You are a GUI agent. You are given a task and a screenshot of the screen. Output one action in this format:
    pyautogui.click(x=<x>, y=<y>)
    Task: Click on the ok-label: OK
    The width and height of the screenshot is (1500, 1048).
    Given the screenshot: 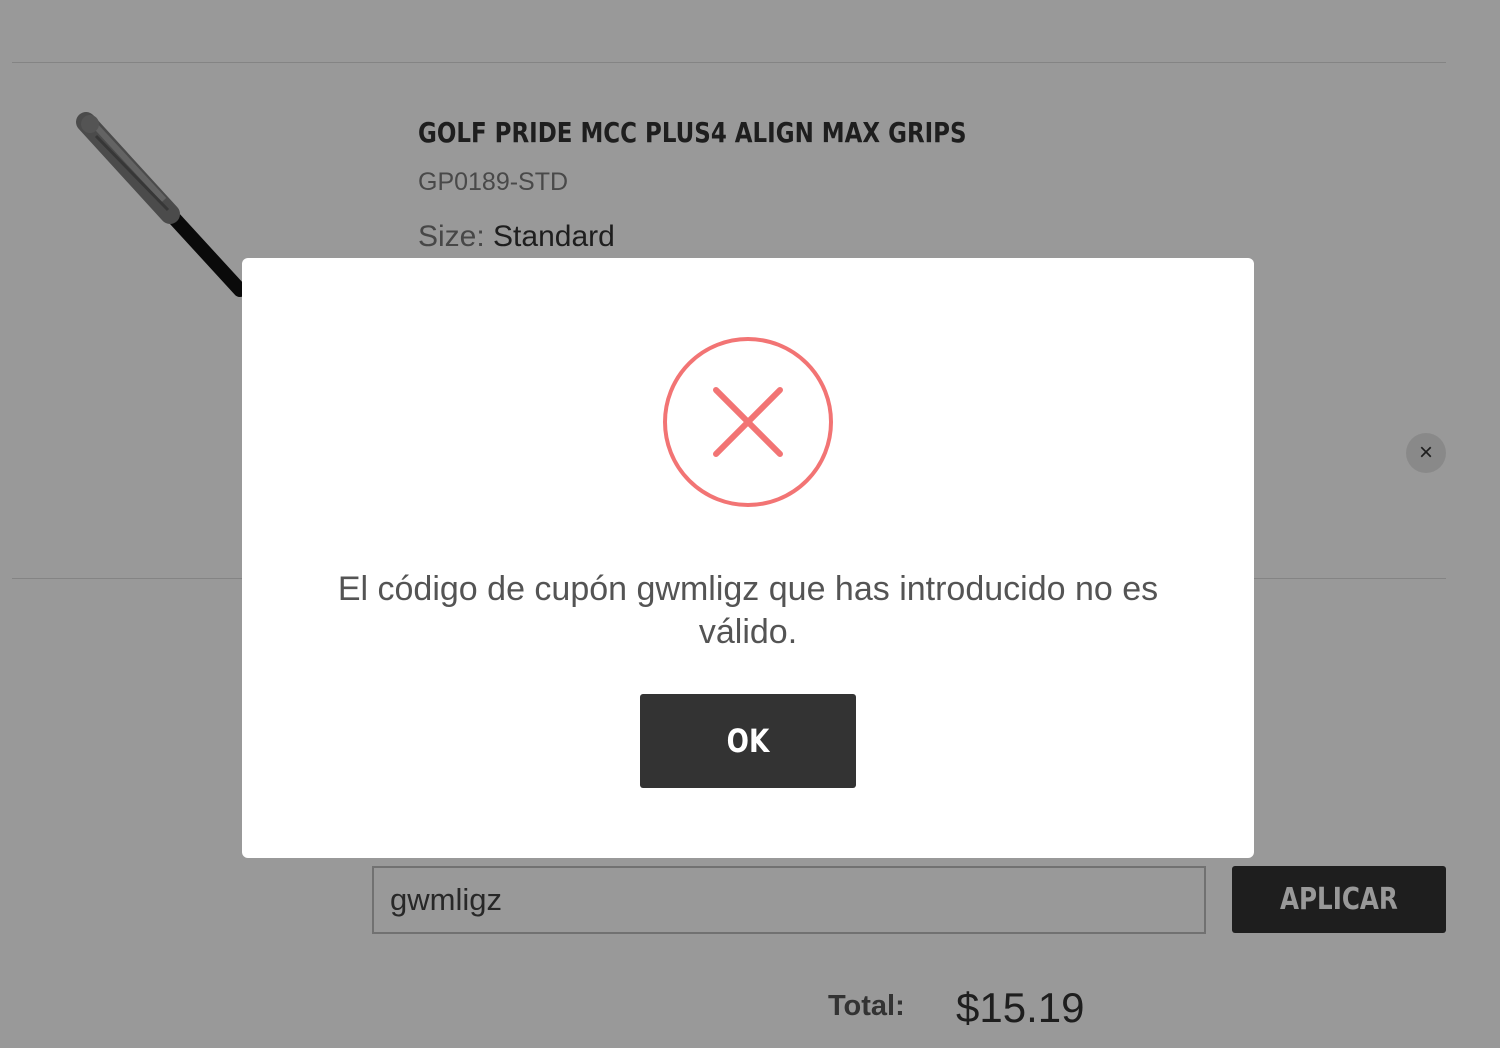 What is the action you would take?
    pyautogui.click(x=748, y=741)
    